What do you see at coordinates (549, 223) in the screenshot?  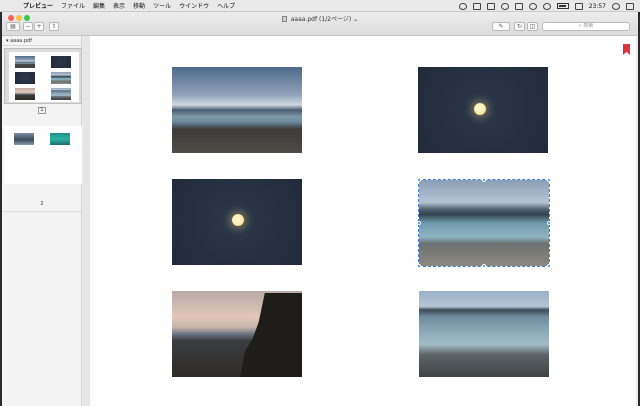 I see `selection-handle-right` at bounding box center [549, 223].